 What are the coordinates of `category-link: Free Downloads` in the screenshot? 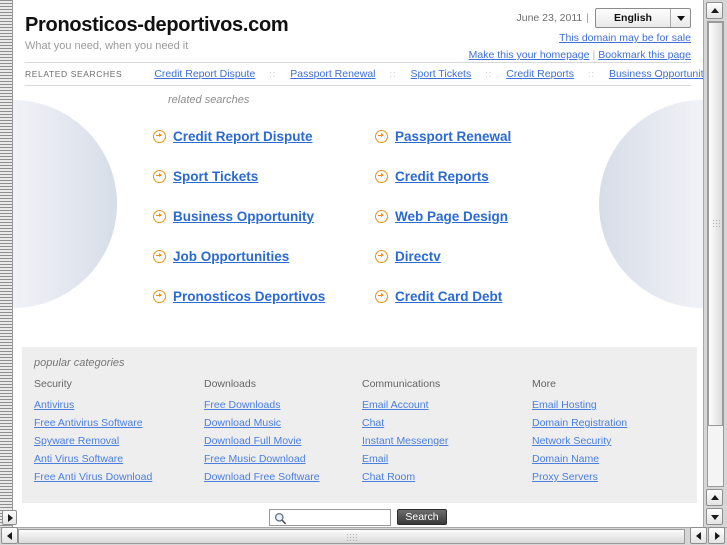 It's located at (283, 405).